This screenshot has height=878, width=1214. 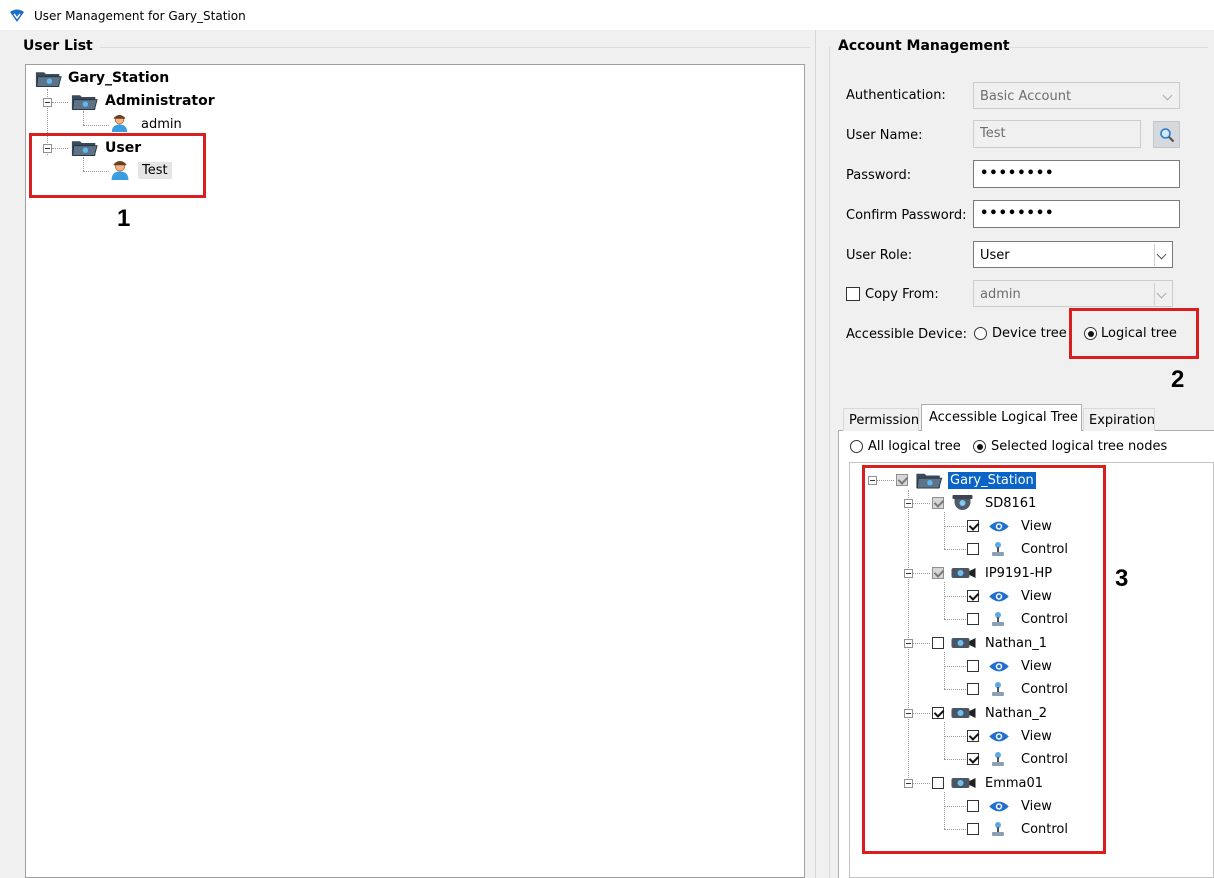 What do you see at coordinates (980, 333) in the screenshot?
I see `device-tree-radio` at bounding box center [980, 333].